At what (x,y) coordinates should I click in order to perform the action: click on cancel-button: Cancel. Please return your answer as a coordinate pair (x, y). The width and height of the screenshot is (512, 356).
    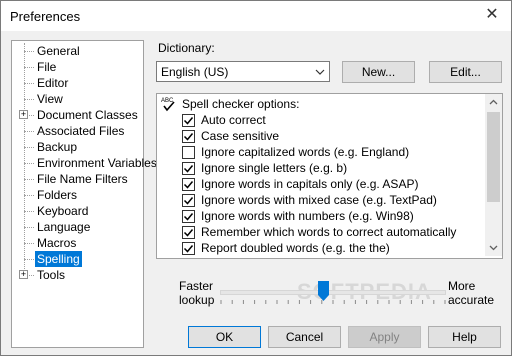
    Looking at the image, I should click on (304, 337).